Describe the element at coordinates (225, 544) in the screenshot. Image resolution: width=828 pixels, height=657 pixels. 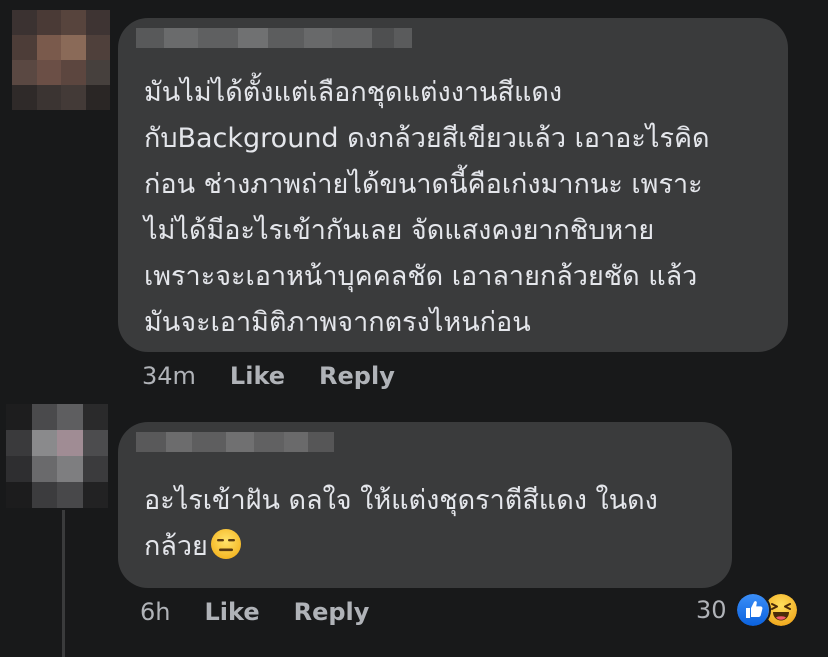
I see `expressionless-face-icon` at that location.